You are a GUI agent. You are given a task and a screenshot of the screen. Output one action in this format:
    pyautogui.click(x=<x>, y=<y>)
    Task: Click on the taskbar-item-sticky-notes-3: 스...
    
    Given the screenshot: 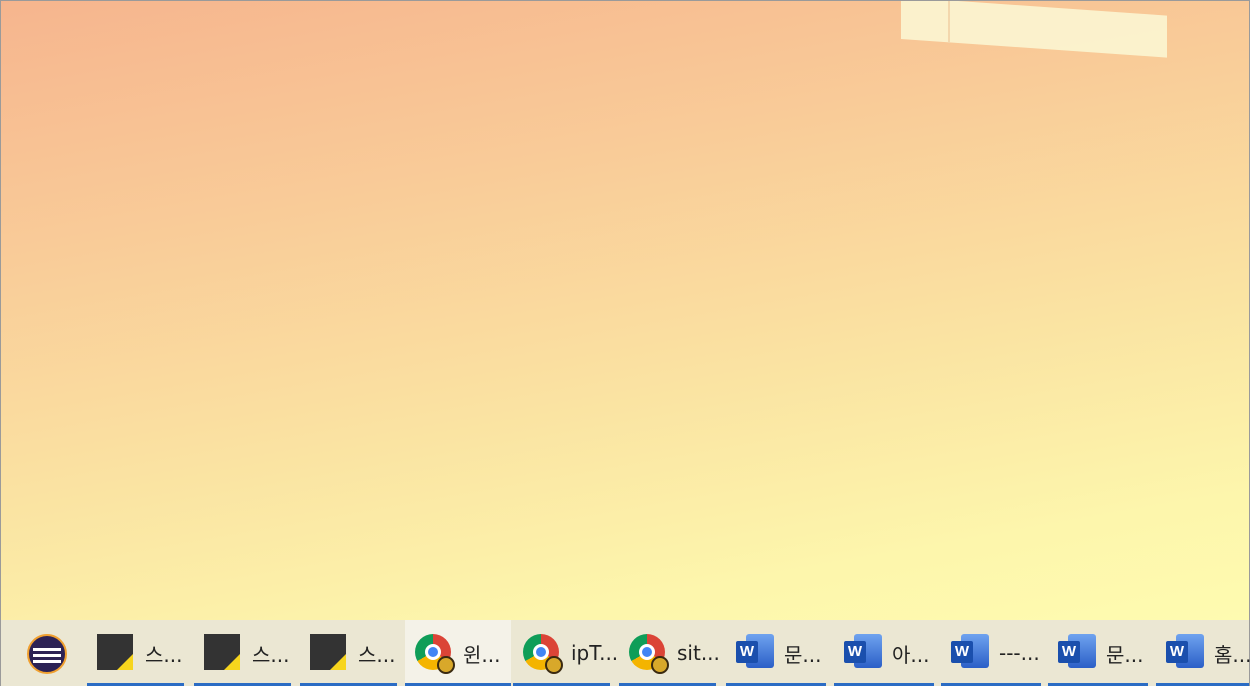 What is the action you would take?
    pyautogui.click(x=348, y=653)
    